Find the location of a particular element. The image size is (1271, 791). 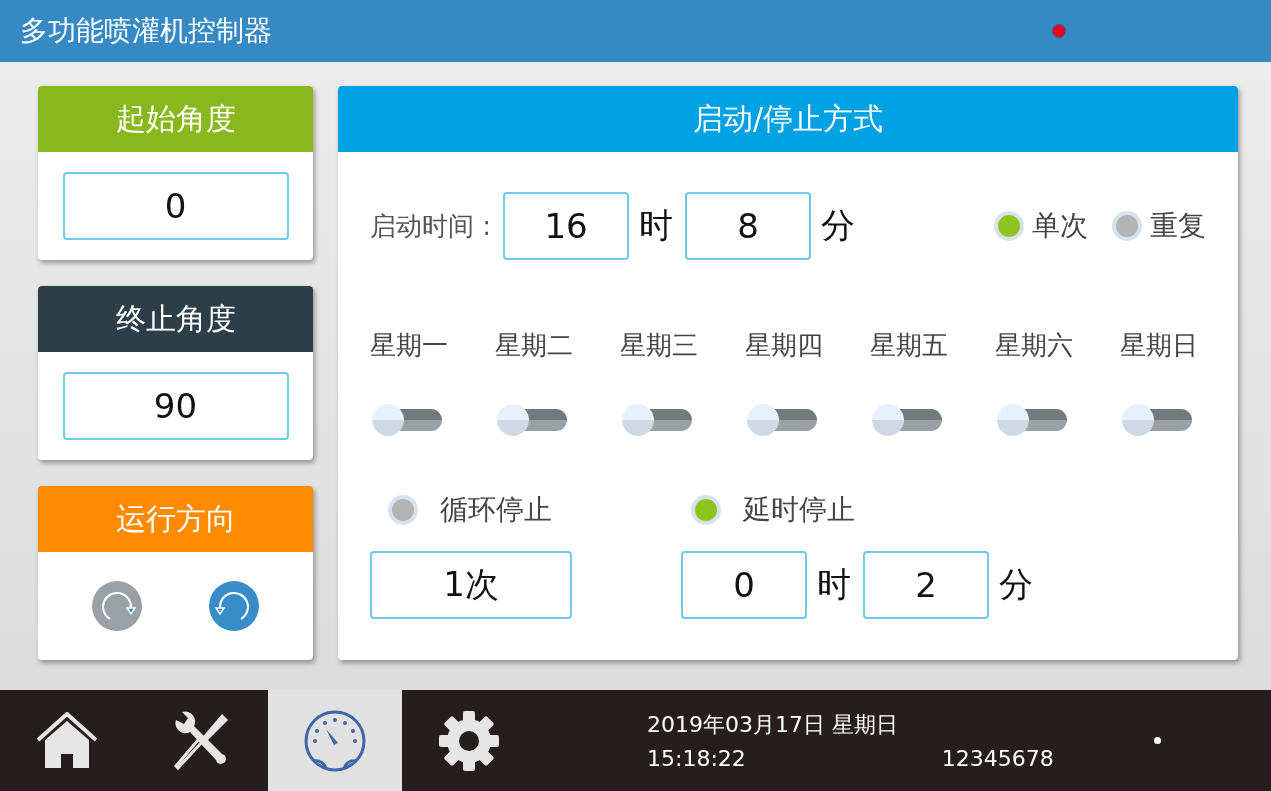

counterclockwise-rotate-icon is located at coordinates (234, 606).